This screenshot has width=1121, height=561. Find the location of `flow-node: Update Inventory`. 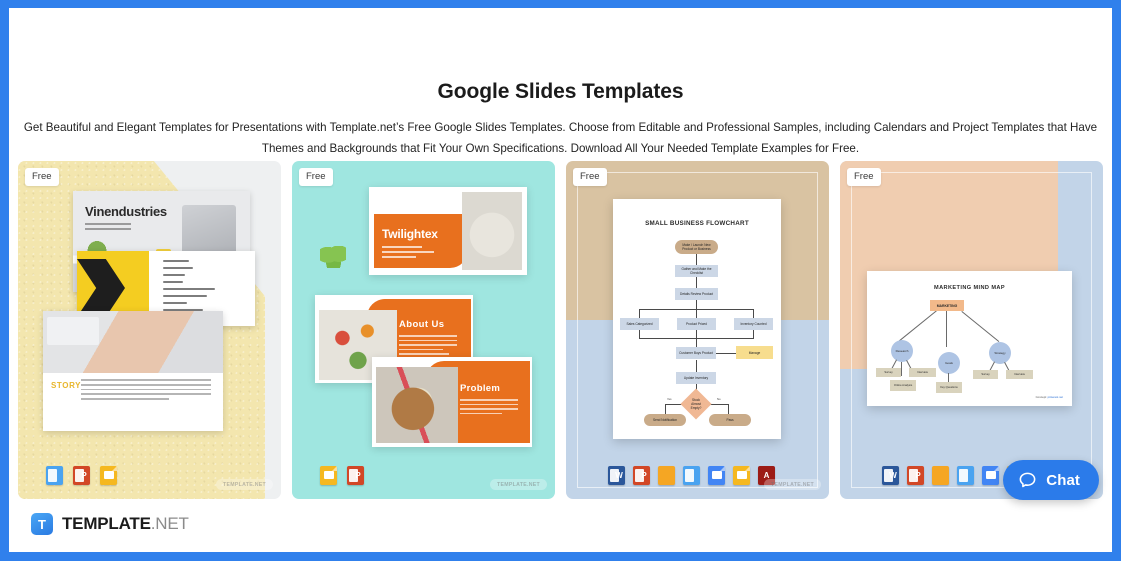

flow-node: Update Inventory is located at coordinates (696, 378).